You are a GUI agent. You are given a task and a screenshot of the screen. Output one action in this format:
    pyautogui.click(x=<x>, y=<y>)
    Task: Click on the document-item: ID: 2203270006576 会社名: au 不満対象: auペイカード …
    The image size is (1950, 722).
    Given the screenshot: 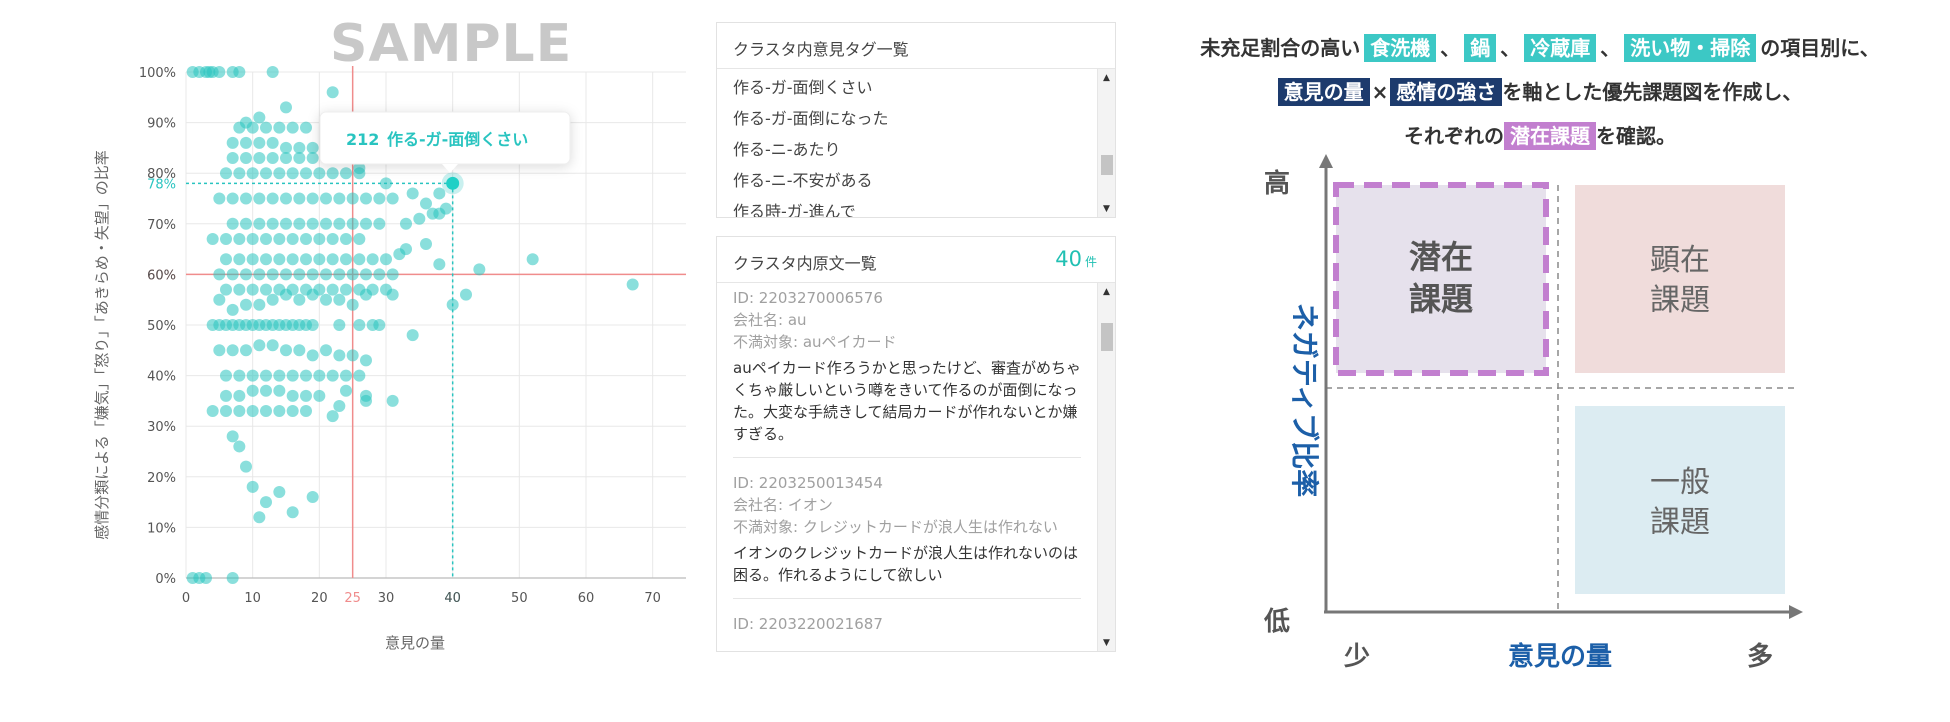 What is the action you would take?
    pyautogui.click(x=907, y=370)
    